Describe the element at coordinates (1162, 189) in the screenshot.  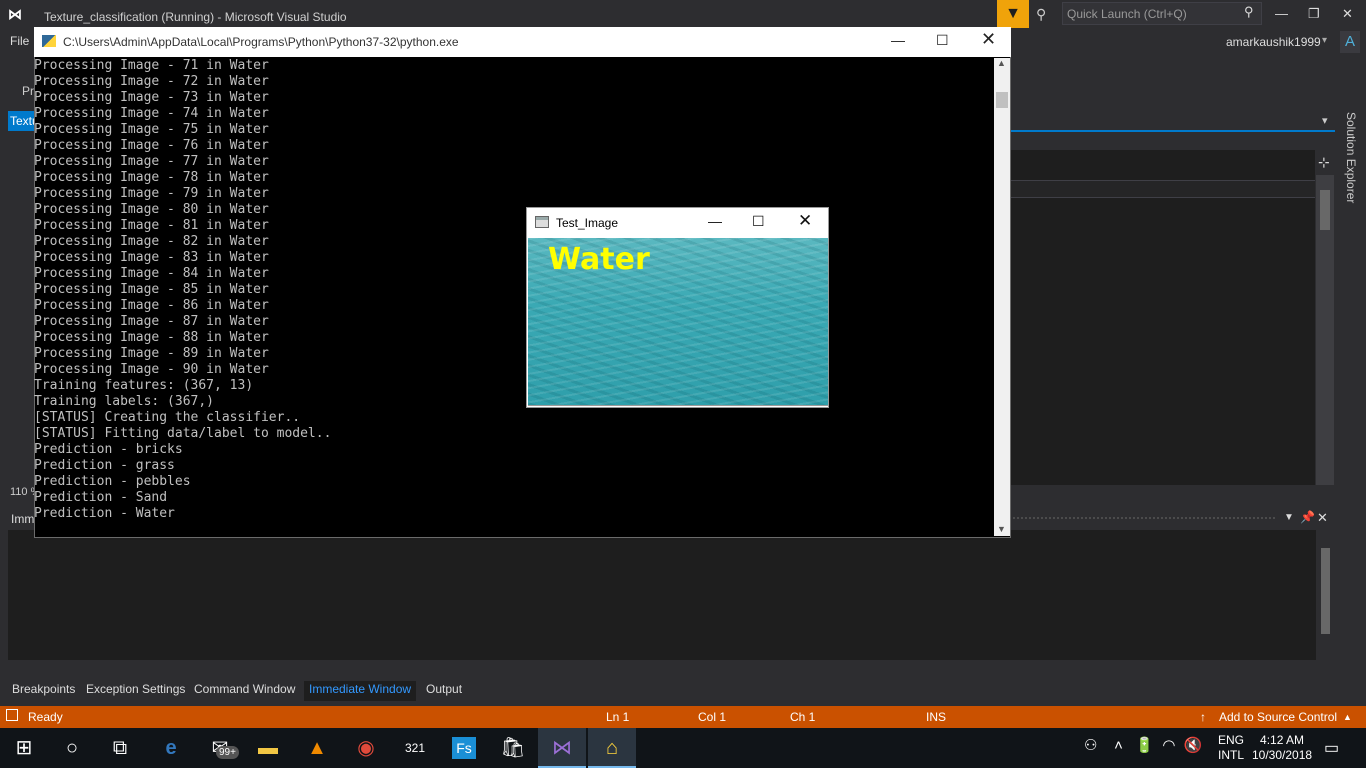
I see `editor-navigation-bar` at that location.